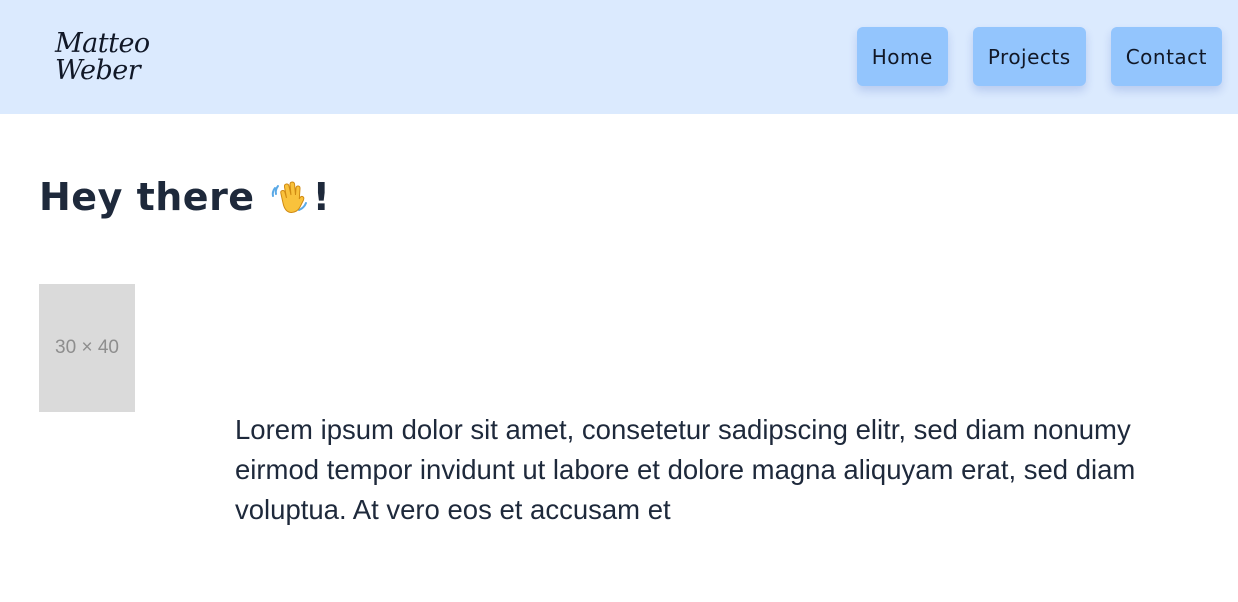 The width and height of the screenshot is (1238, 602). What do you see at coordinates (321, 197) in the screenshot?
I see `greeting-exclamation: !` at bounding box center [321, 197].